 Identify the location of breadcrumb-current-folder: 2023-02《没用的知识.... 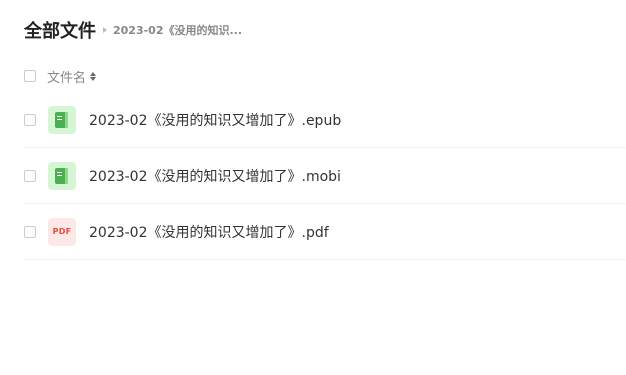
(178, 30).